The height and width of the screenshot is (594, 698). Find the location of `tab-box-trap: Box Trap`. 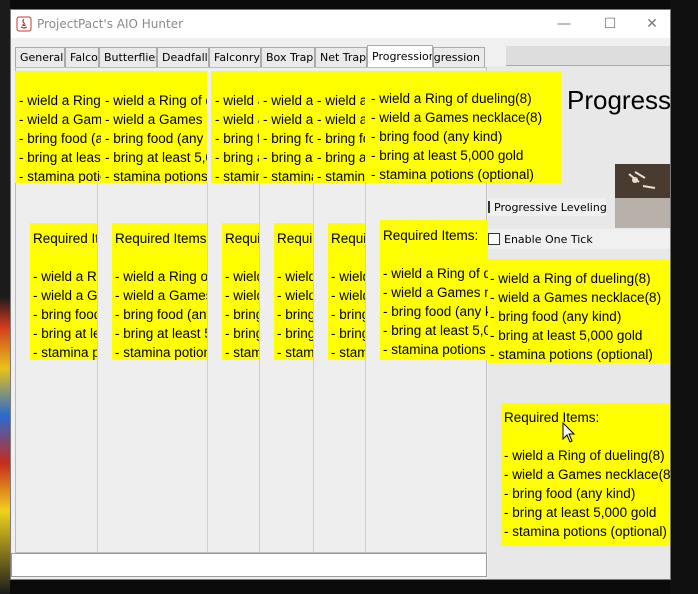

tab-box-trap: Box Trap is located at coordinates (288, 57).